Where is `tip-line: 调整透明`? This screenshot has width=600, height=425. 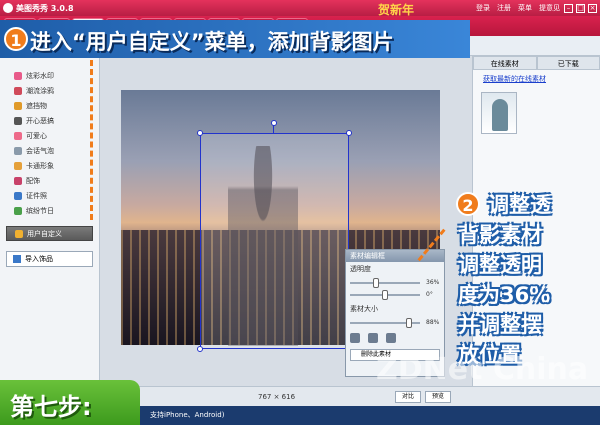 tip-line: 调整透明 is located at coordinates (500, 265).